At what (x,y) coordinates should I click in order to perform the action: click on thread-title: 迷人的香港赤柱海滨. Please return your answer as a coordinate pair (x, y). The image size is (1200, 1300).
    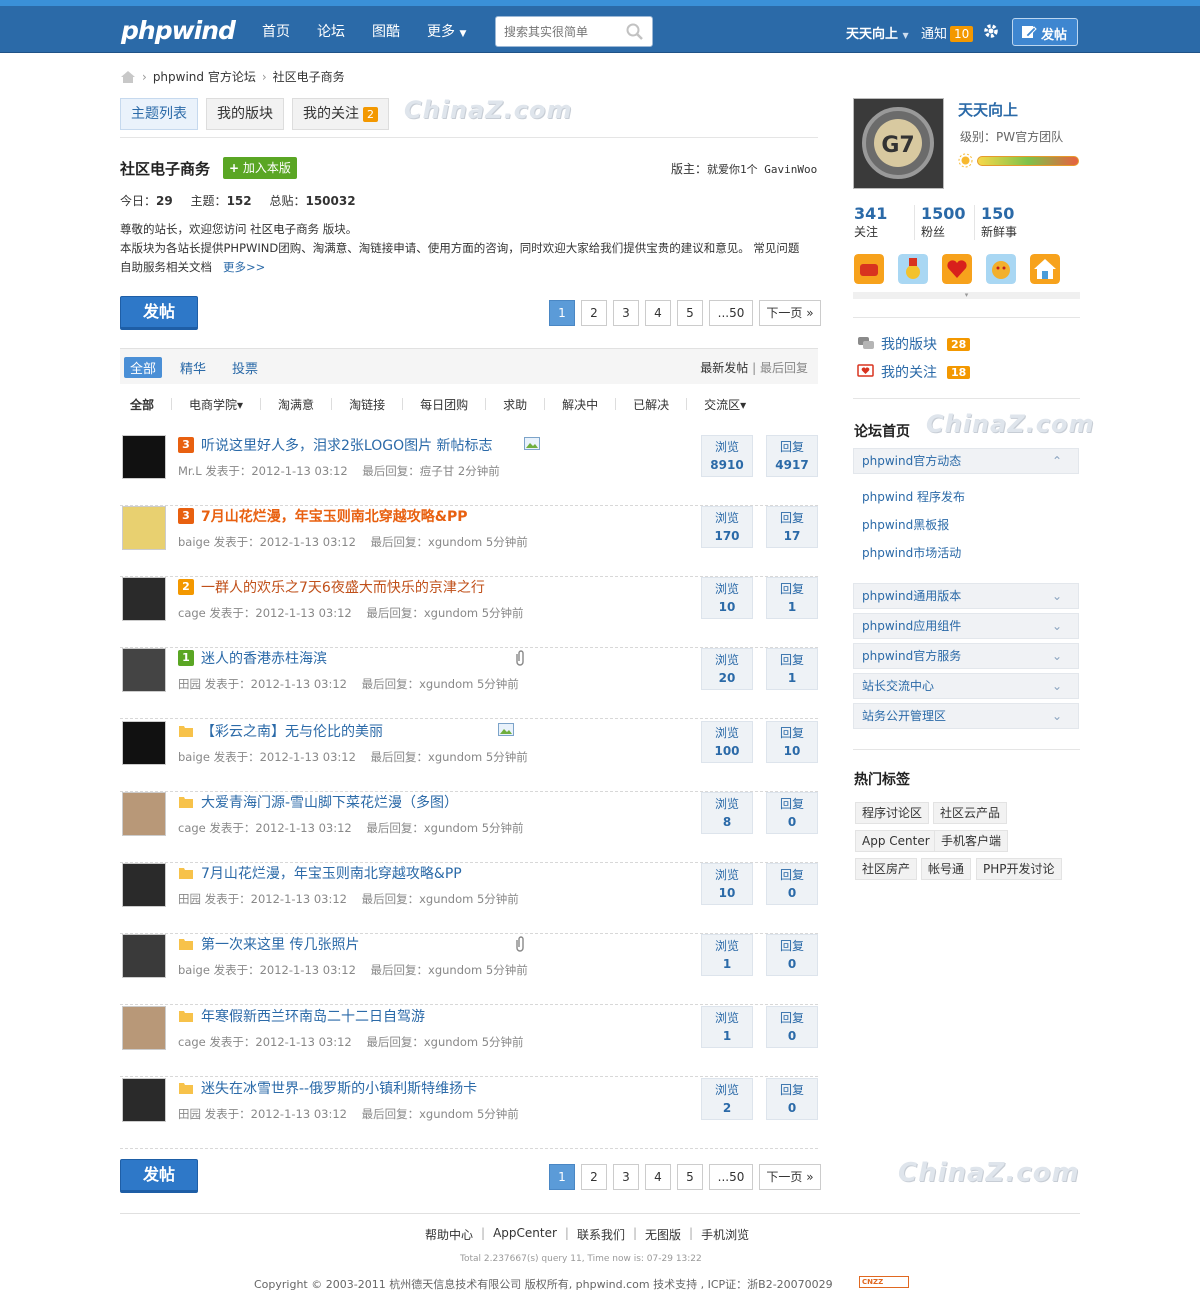
    Looking at the image, I should click on (264, 658).